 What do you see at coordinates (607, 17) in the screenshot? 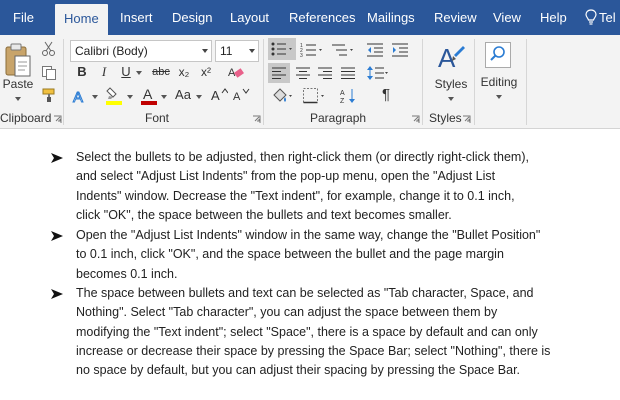
I see `tab-tell-me: Tel` at bounding box center [607, 17].